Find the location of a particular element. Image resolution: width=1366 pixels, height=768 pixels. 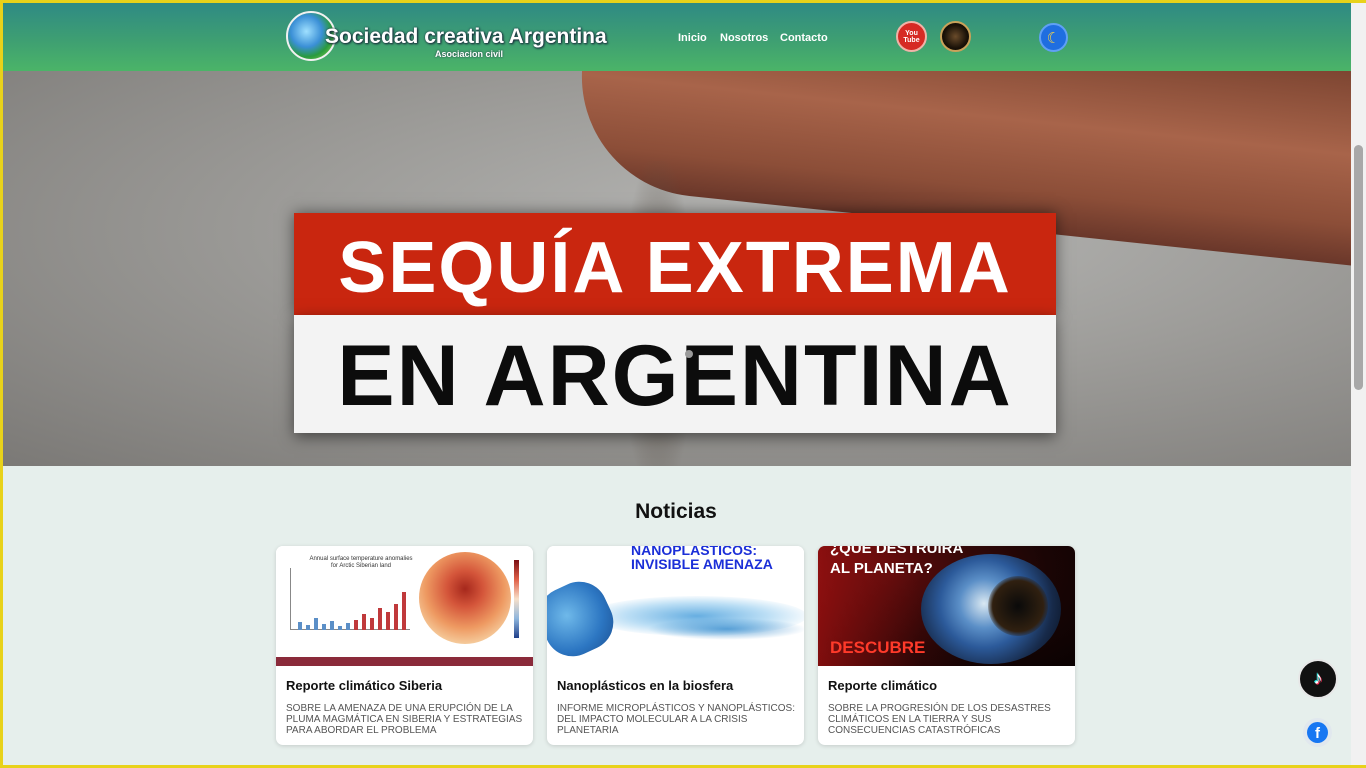

brand-title: Sociedad creativa Argentina is located at coordinates (466, 37).